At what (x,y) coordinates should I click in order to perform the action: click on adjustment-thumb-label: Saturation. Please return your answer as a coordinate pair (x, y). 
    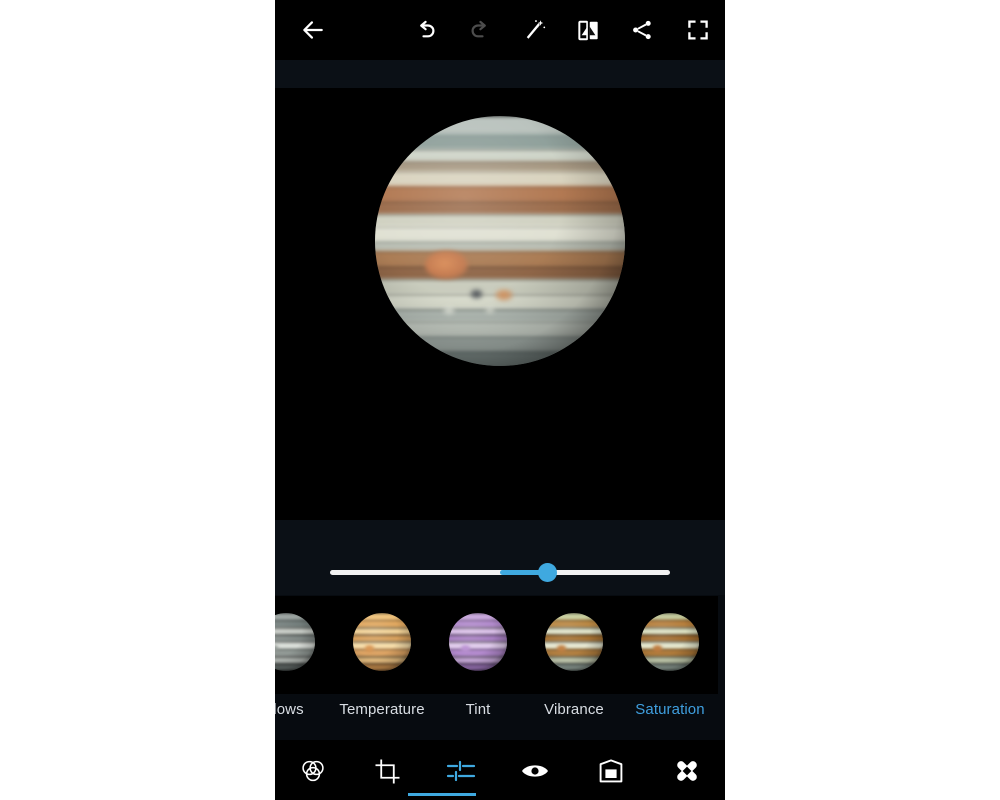
    Looking at the image, I should click on (670, 709).